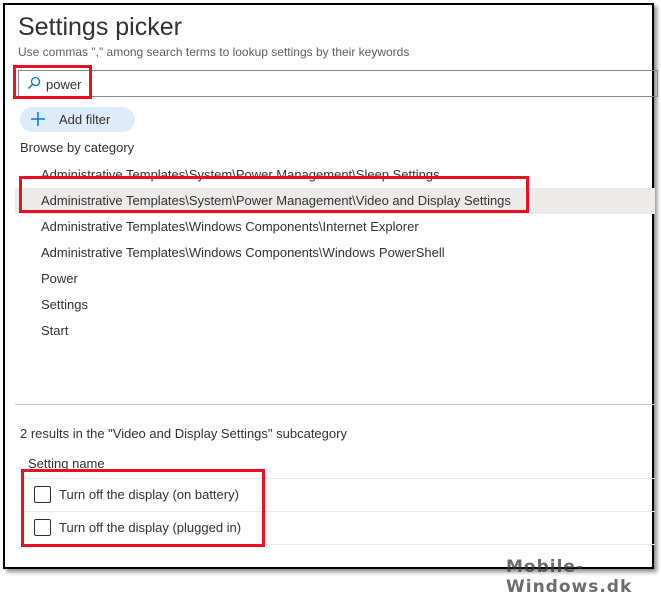  I want to click on section-divider, so click(335, 404).